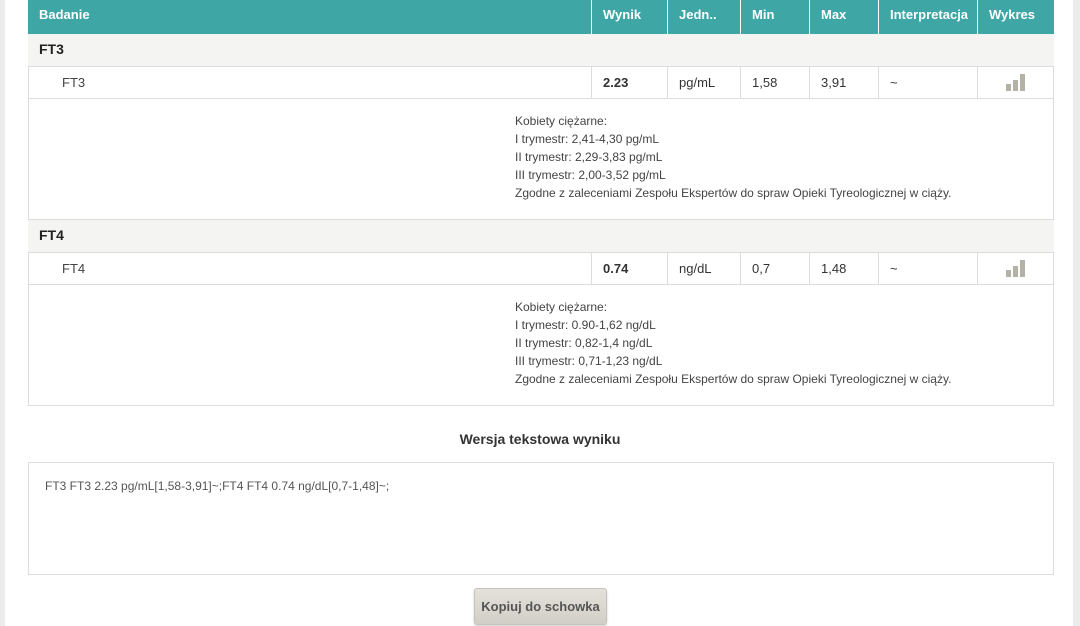  Describe the element at coordinates (541, 236) in the screenshot. I see `group-header-ft4: FT4` at that location.